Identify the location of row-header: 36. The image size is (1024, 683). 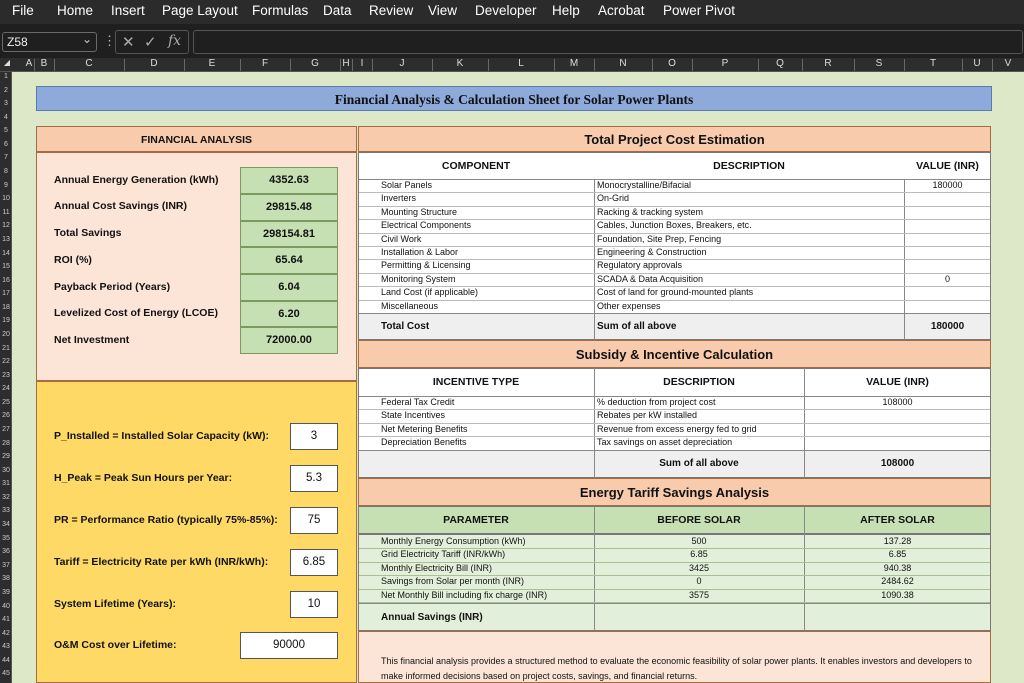
(6, 552).